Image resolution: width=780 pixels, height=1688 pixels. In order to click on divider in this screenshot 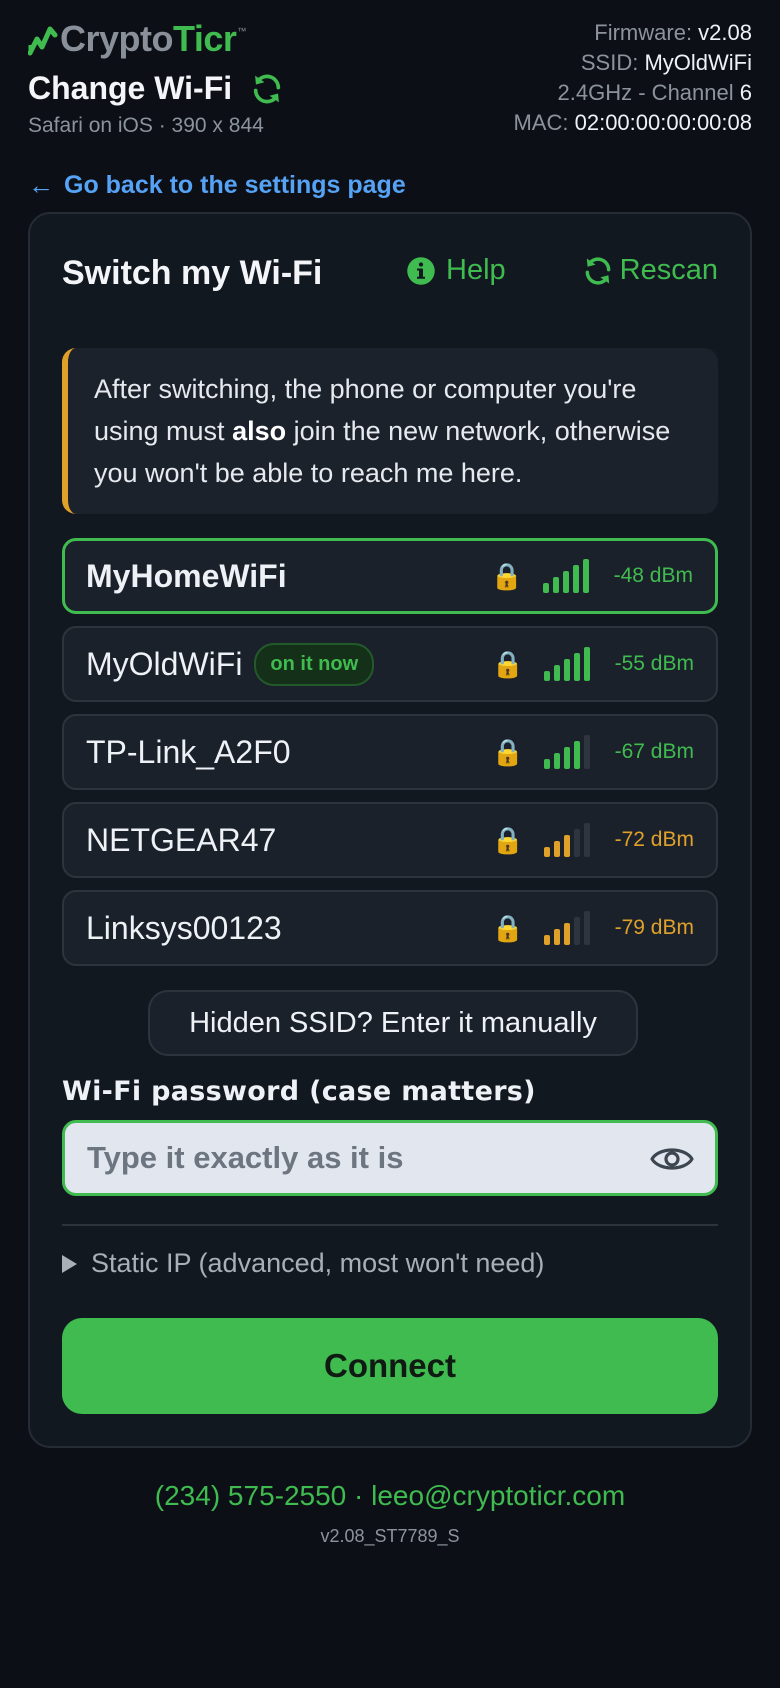, I will do `click(390, 1225)`.